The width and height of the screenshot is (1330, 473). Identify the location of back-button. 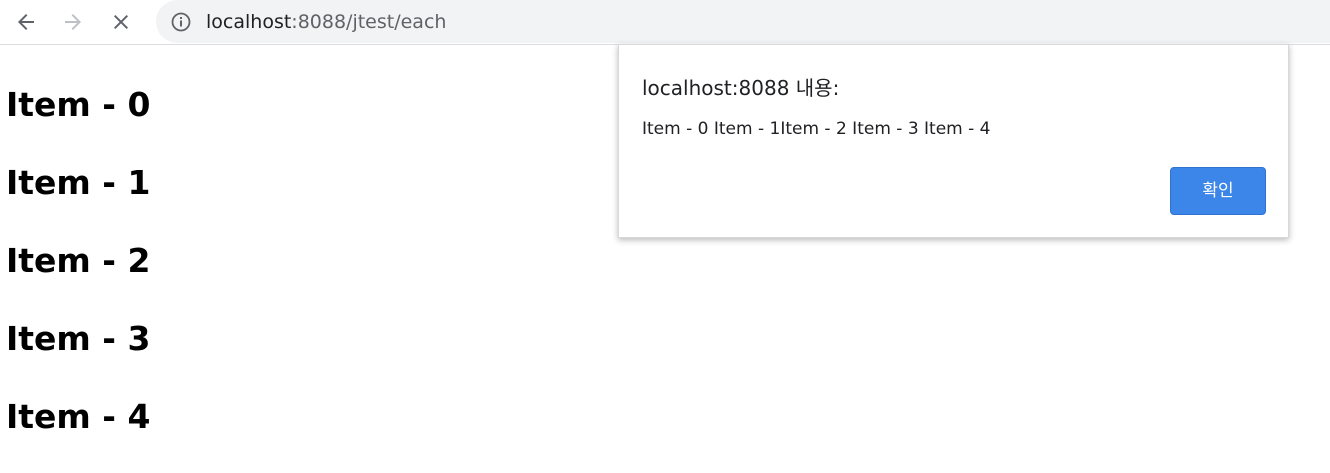
(26, 22).